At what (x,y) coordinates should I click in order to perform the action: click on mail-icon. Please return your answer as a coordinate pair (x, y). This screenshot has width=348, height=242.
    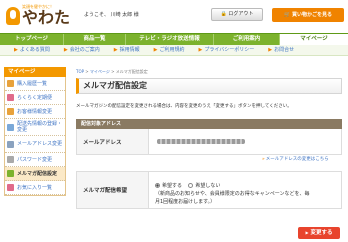
    Looking at the image, I should click on (10, 144).